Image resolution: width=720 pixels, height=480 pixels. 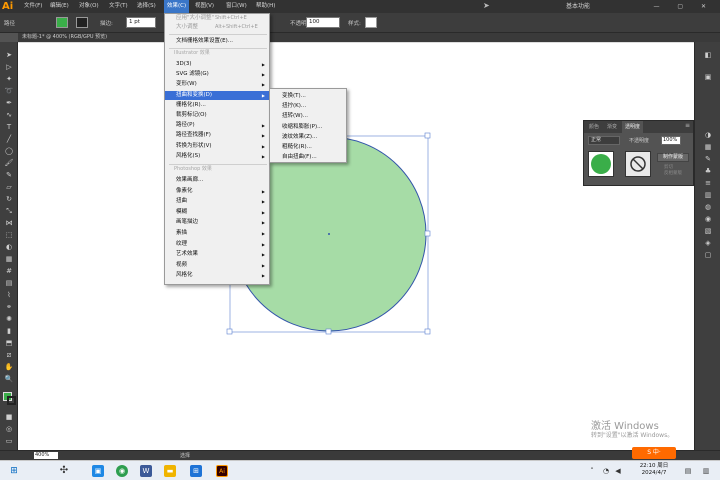 What do you see at coordinates (323, 22) in the screenshot?
I see `opacity-field: 100` at bounding box center [323, 22].